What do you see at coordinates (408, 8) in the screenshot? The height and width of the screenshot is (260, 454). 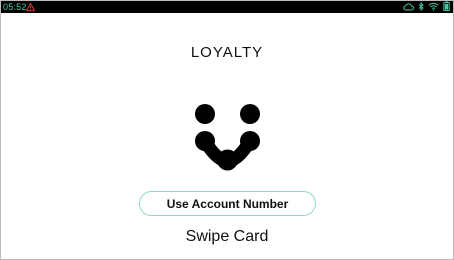 I see `cloud-icon` at bounding box center [408, 8].